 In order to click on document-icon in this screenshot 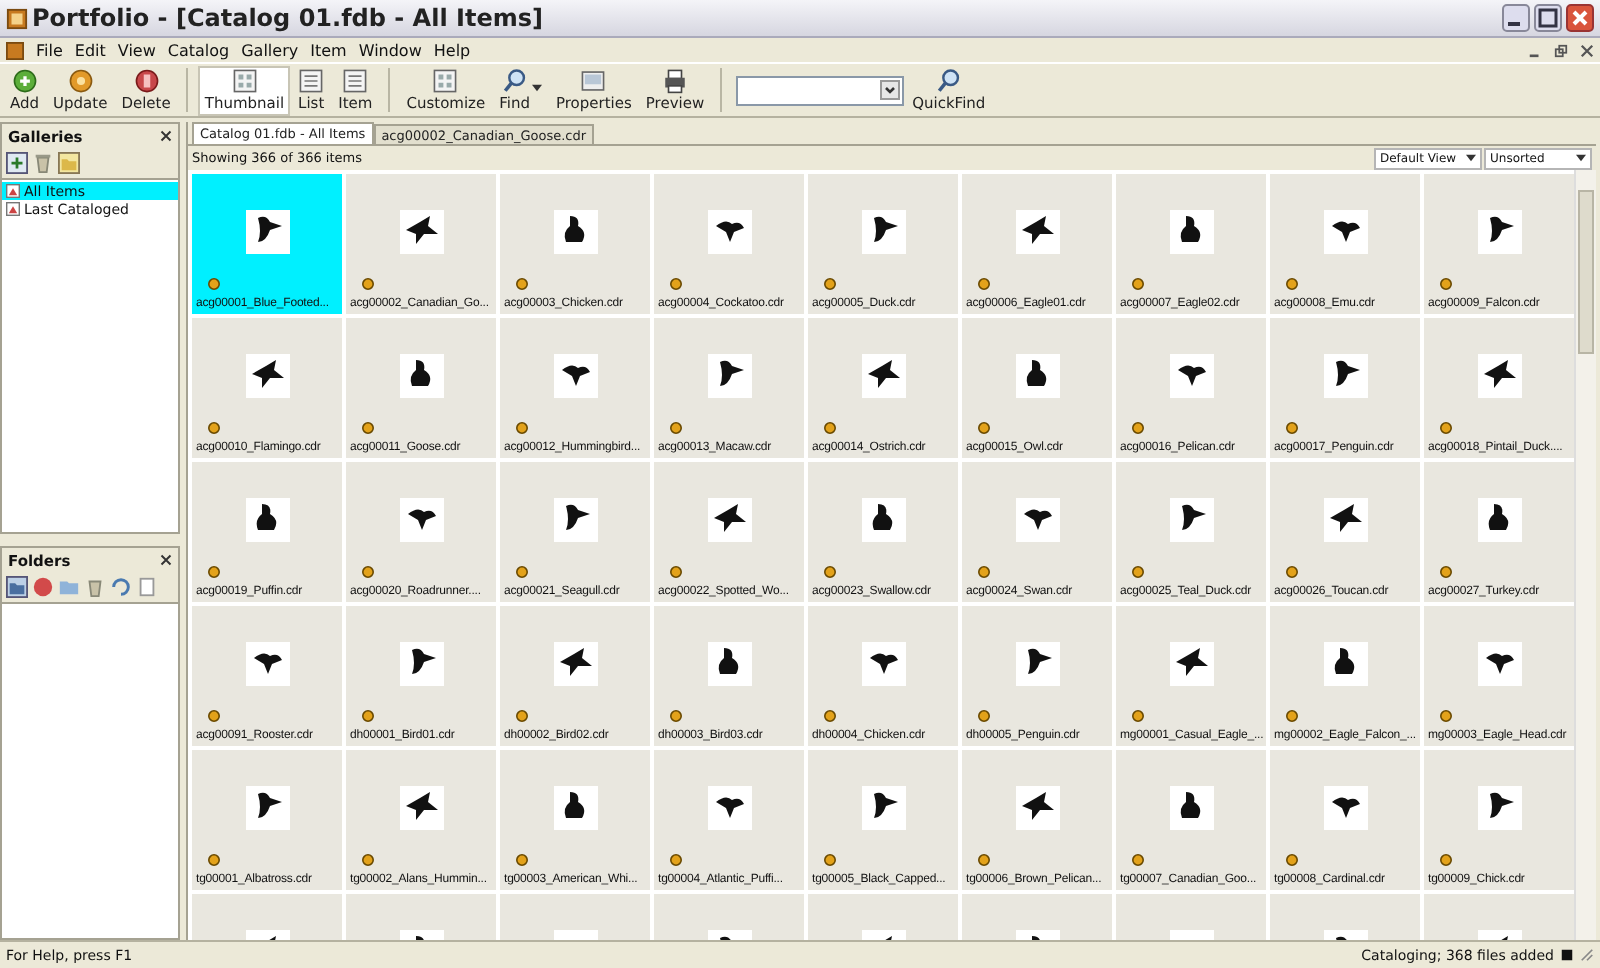, I will do `click(15, 50)`.